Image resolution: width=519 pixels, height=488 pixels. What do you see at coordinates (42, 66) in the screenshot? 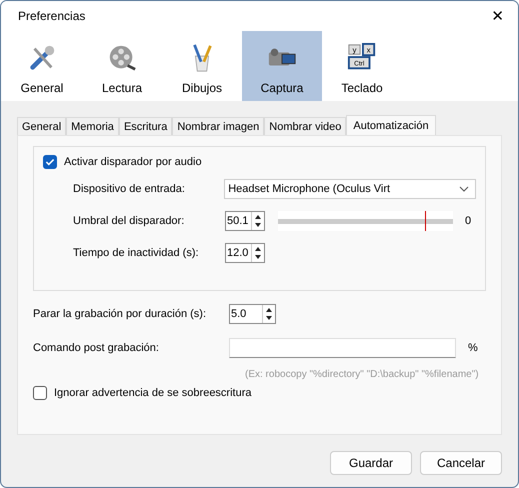
I see `category-tab: General` at bounding box center [42, 66].